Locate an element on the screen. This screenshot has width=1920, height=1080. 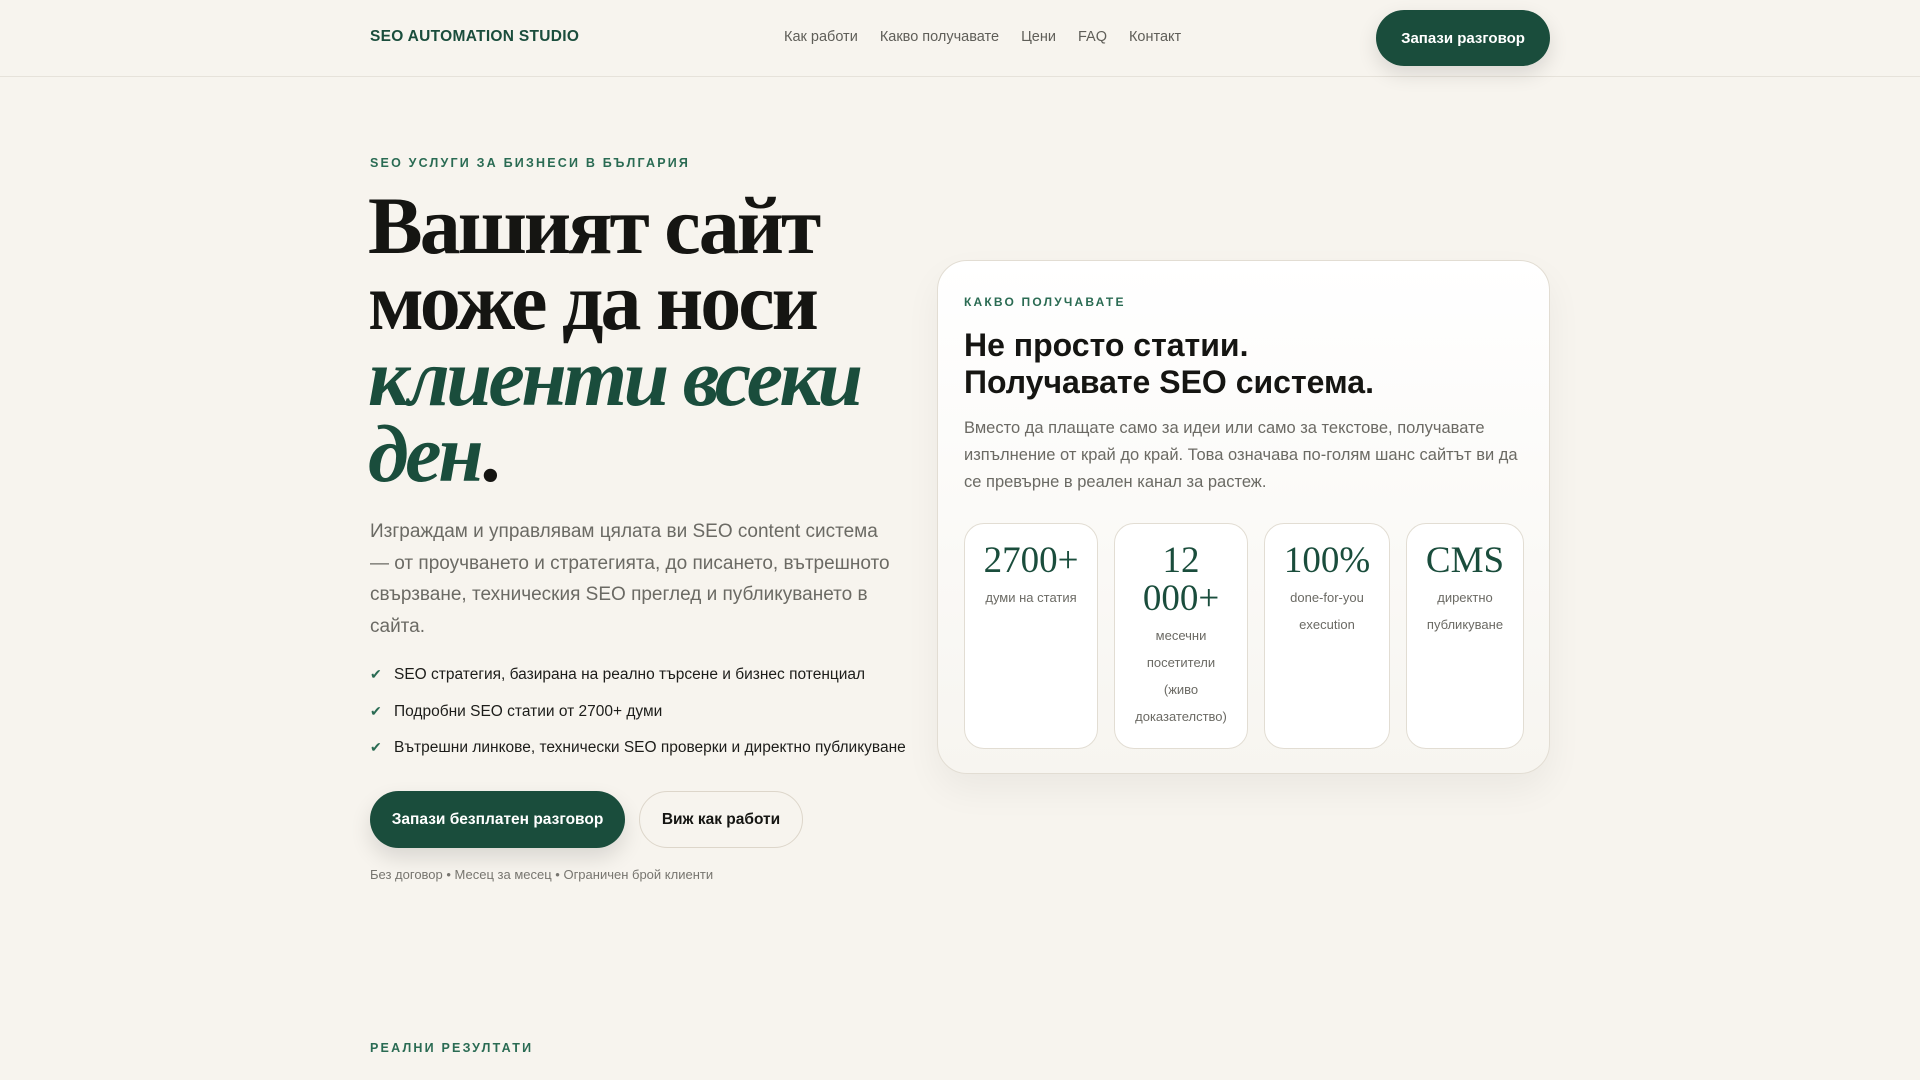
stat-card: CMS директно публикуване is located at coordinates (1465, 636).